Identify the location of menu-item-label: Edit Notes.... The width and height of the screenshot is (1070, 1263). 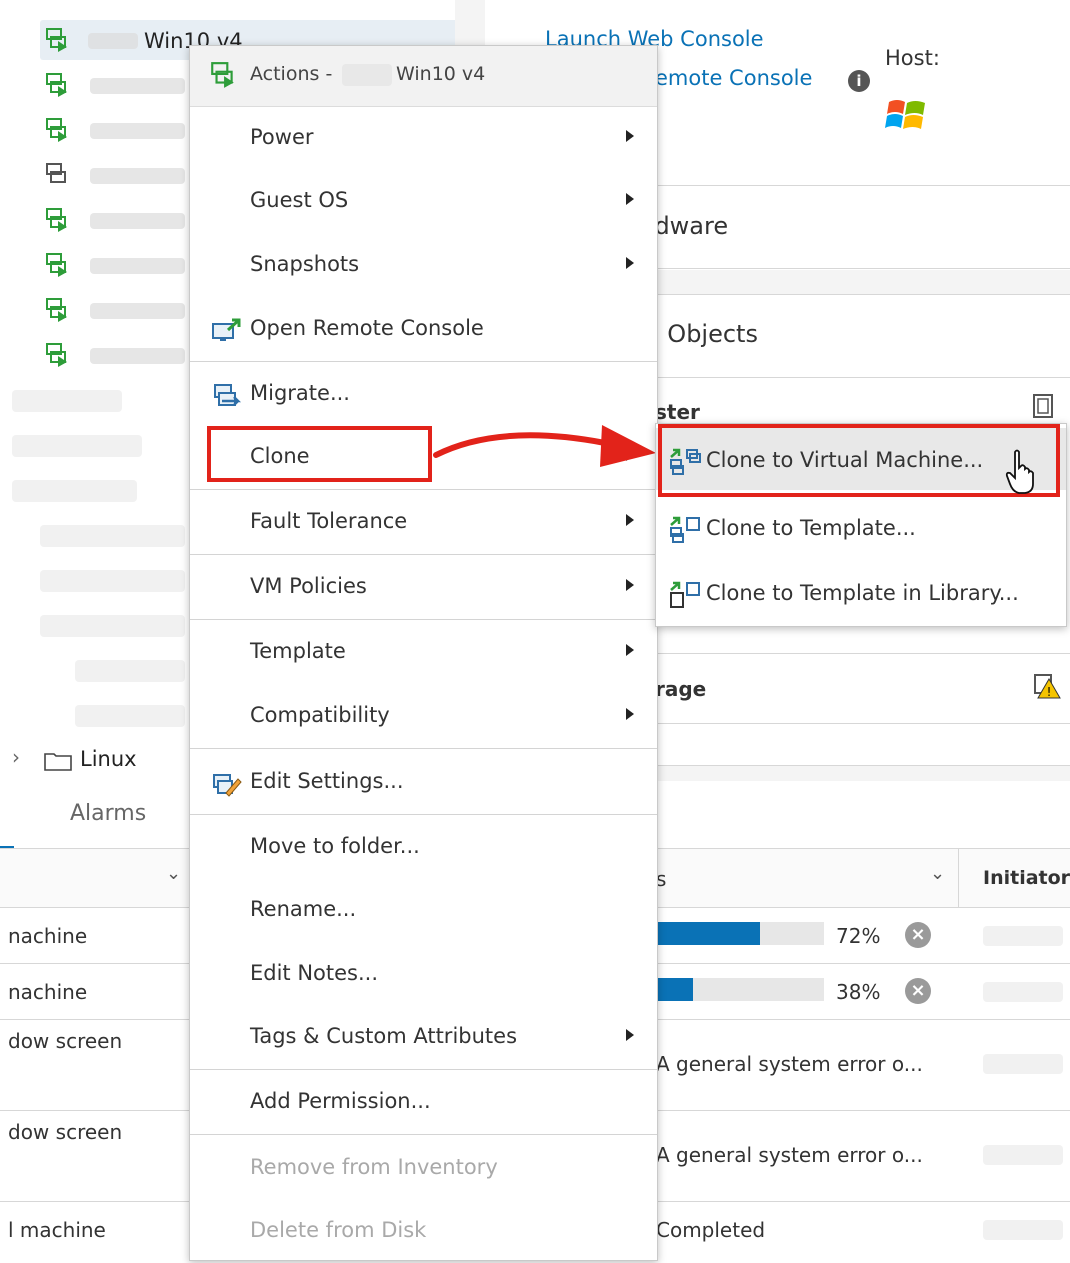
(314, 973).